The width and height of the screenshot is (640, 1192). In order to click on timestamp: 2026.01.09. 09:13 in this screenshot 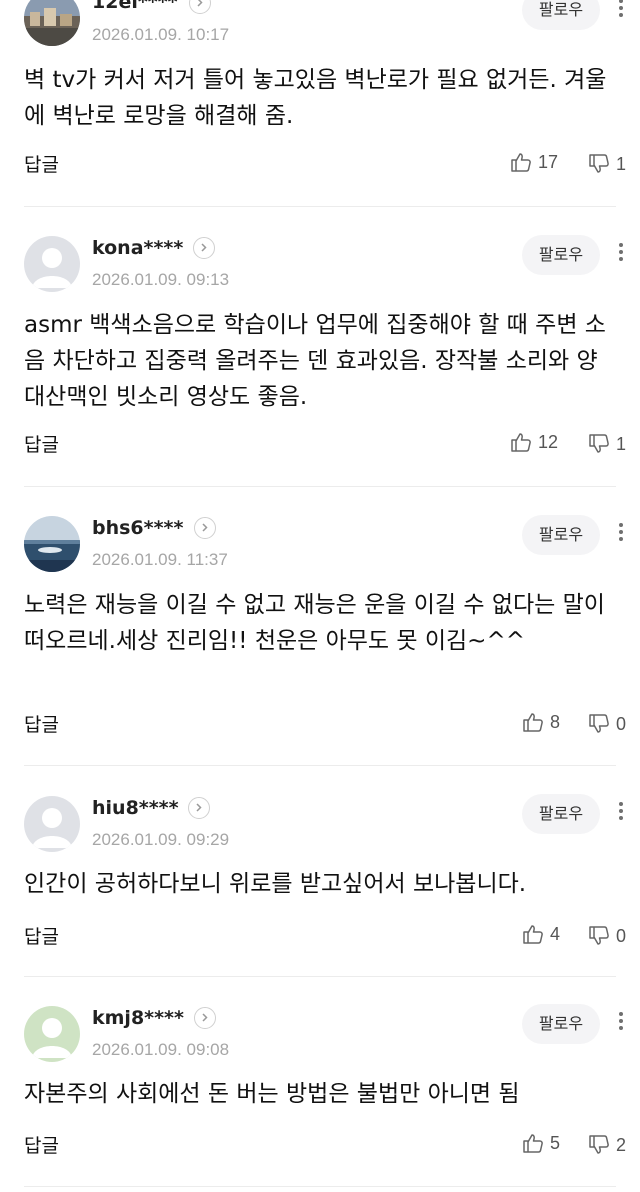, I will do `click(161, 279)`.